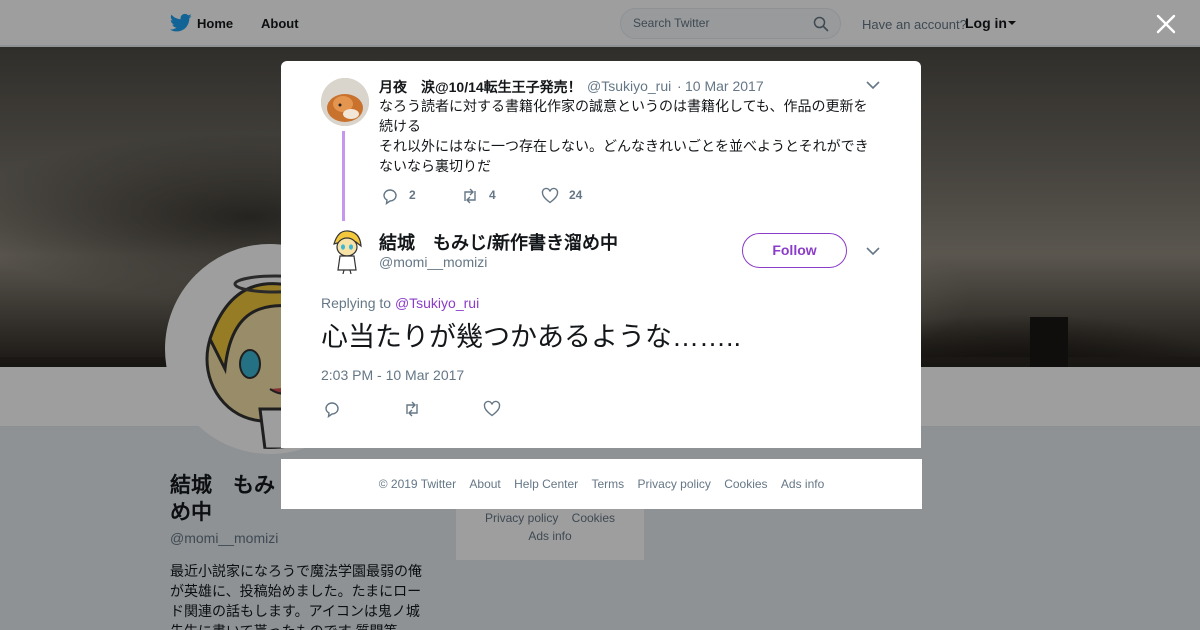  Describe the element at coordinates (624, 146) in the screenshot. I see `parent-tweet-text-line: それ以外にはなに一つ存在しない。どんなきれいごとを並べようとそれができ` at that location.